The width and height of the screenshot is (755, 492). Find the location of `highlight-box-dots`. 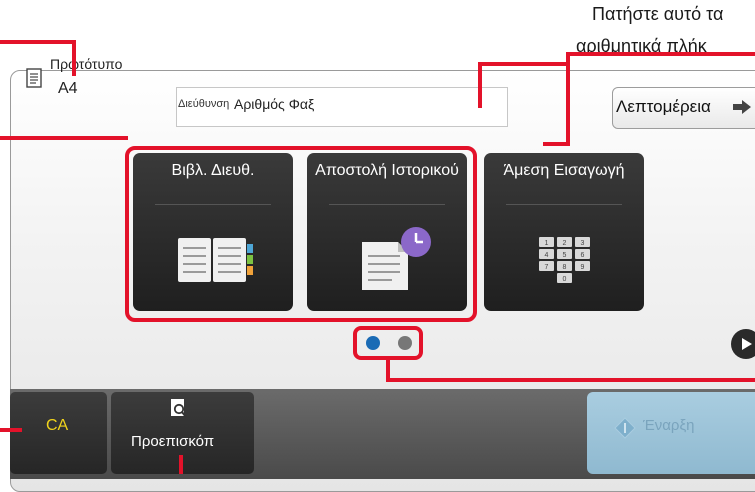

highlight-box-dots is located at coordinates (388, 343).